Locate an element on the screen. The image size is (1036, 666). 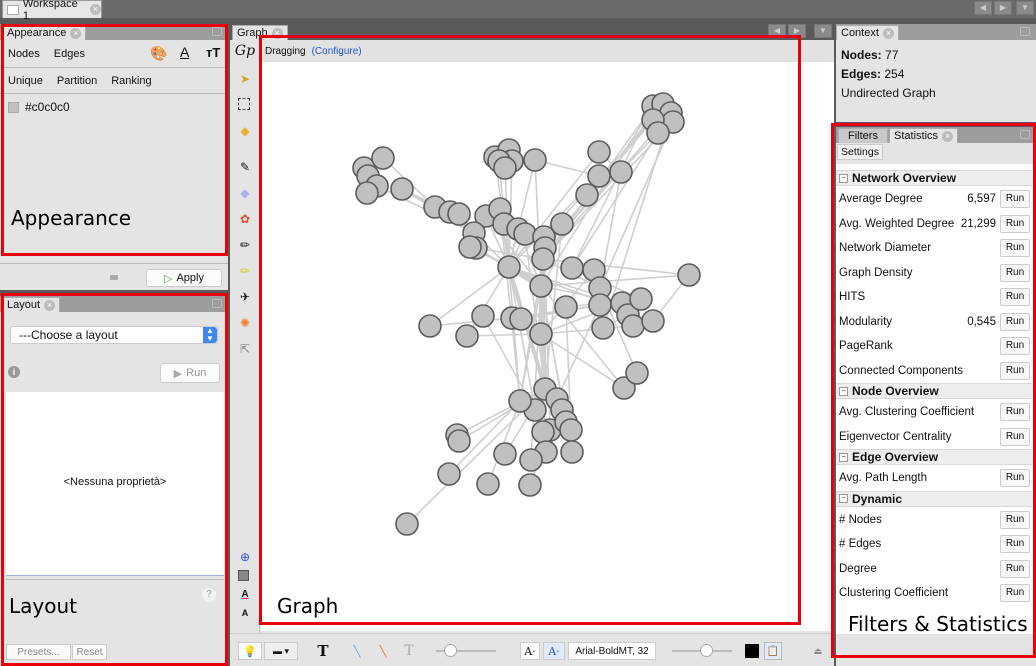
tab-layout: Layout × is located at coordinates (31, 304).